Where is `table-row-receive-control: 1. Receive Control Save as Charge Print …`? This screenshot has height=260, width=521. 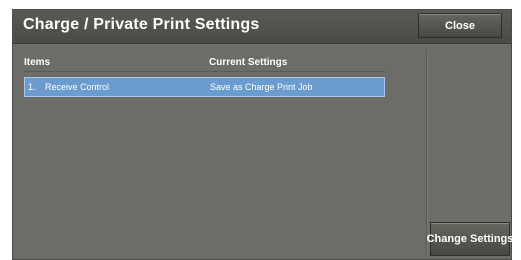 table-row-receive-control: 1. Receive Control Save as Charge Print … is located at coordinates (204, 87).